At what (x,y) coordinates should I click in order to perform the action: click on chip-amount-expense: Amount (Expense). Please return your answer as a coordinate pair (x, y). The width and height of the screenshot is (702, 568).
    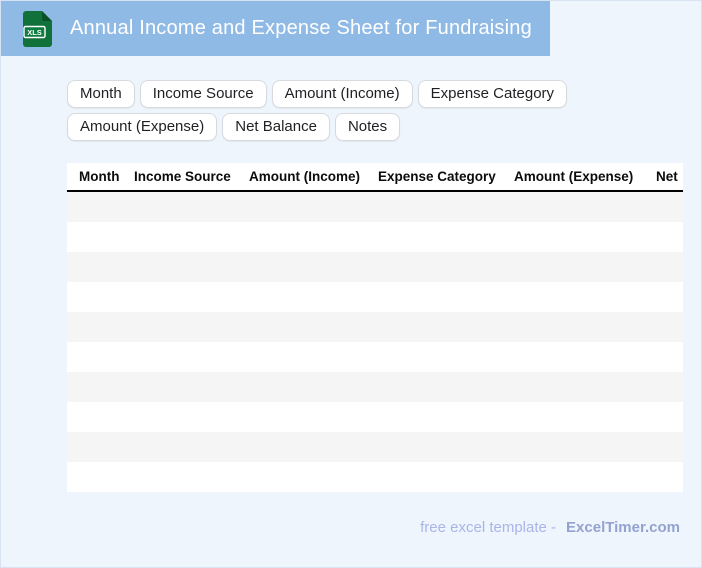
    Looking at the image, I should click on (142, 127).